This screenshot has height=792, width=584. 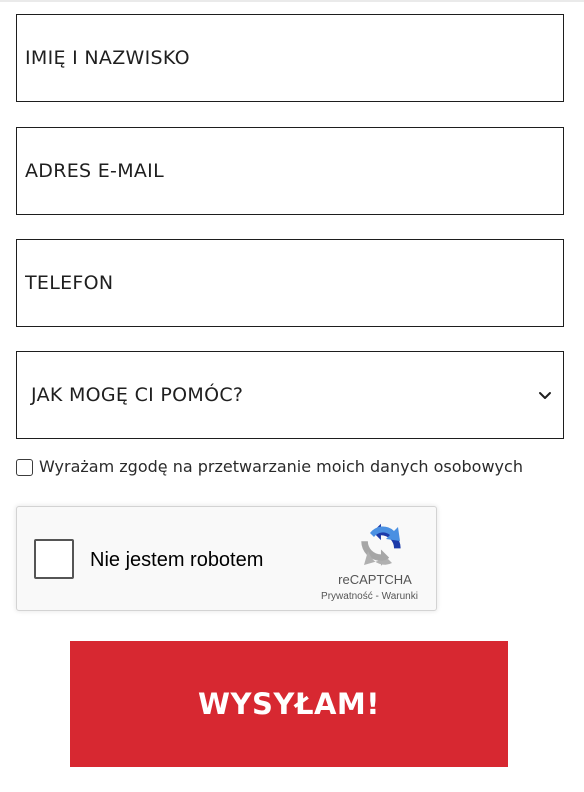 I want to click on recaptcha-brand: reCAPTCHA, so click(x=375, y=579).